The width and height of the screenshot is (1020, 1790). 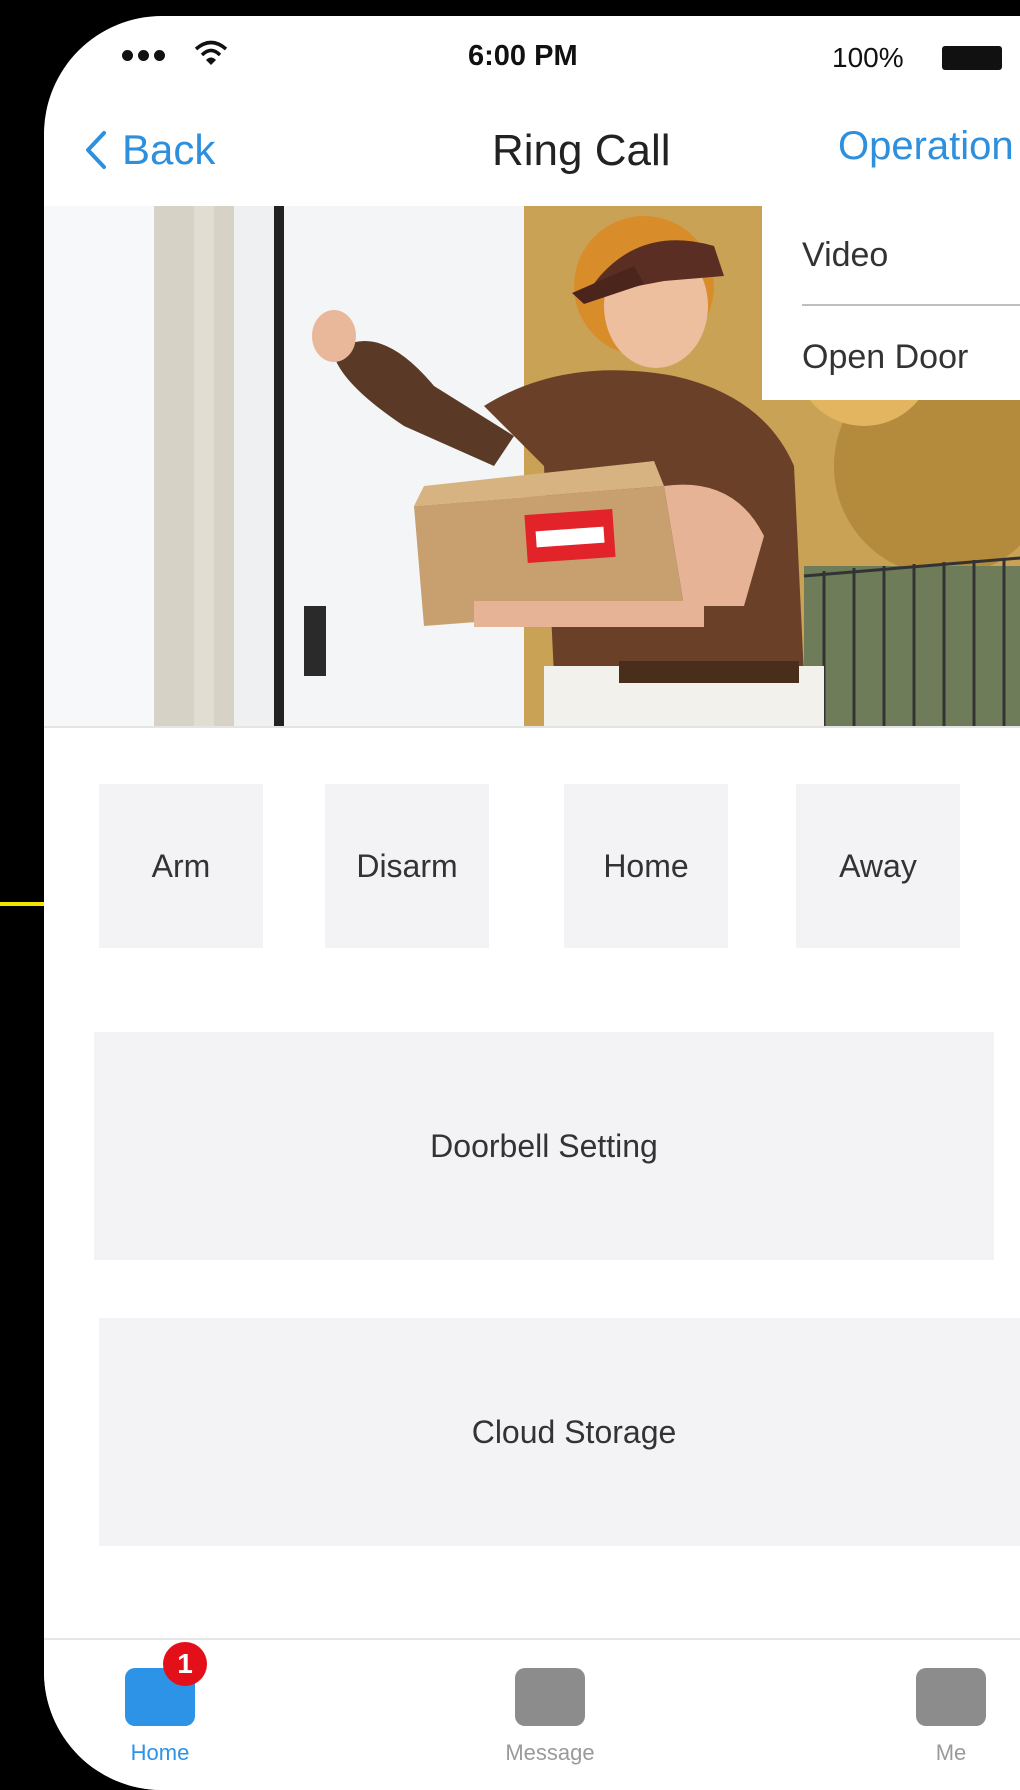 What do you see at coordinates (211, 52) in the screenshot?
I see `wifi-icon` at bounding box center [211, 52].